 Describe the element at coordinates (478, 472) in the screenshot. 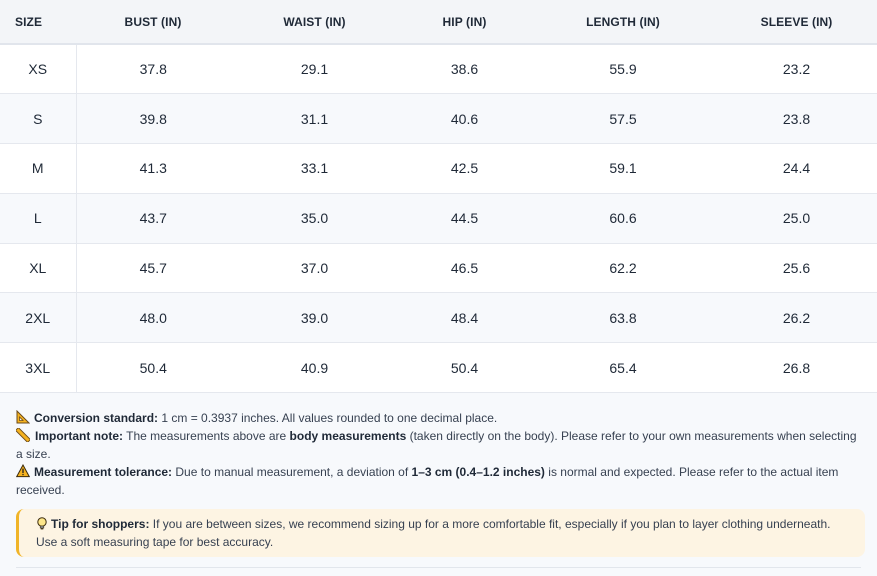

I see `tolerance-emphasis: 1–3 cm (0.4–1.2 inches)` at that location.